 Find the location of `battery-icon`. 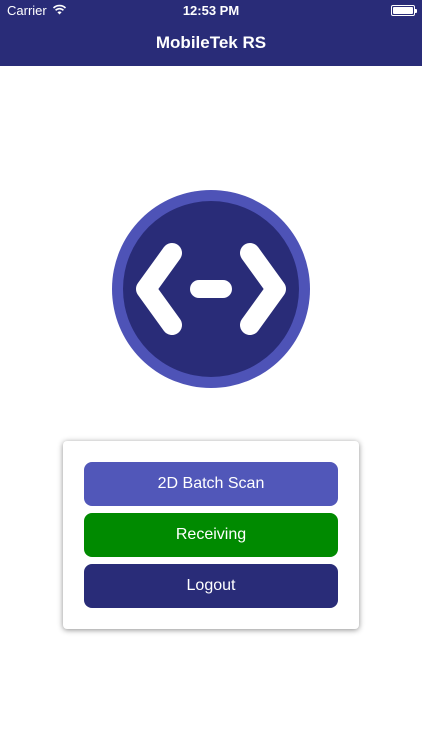

battery-icon is located at coordinates (404, 10).